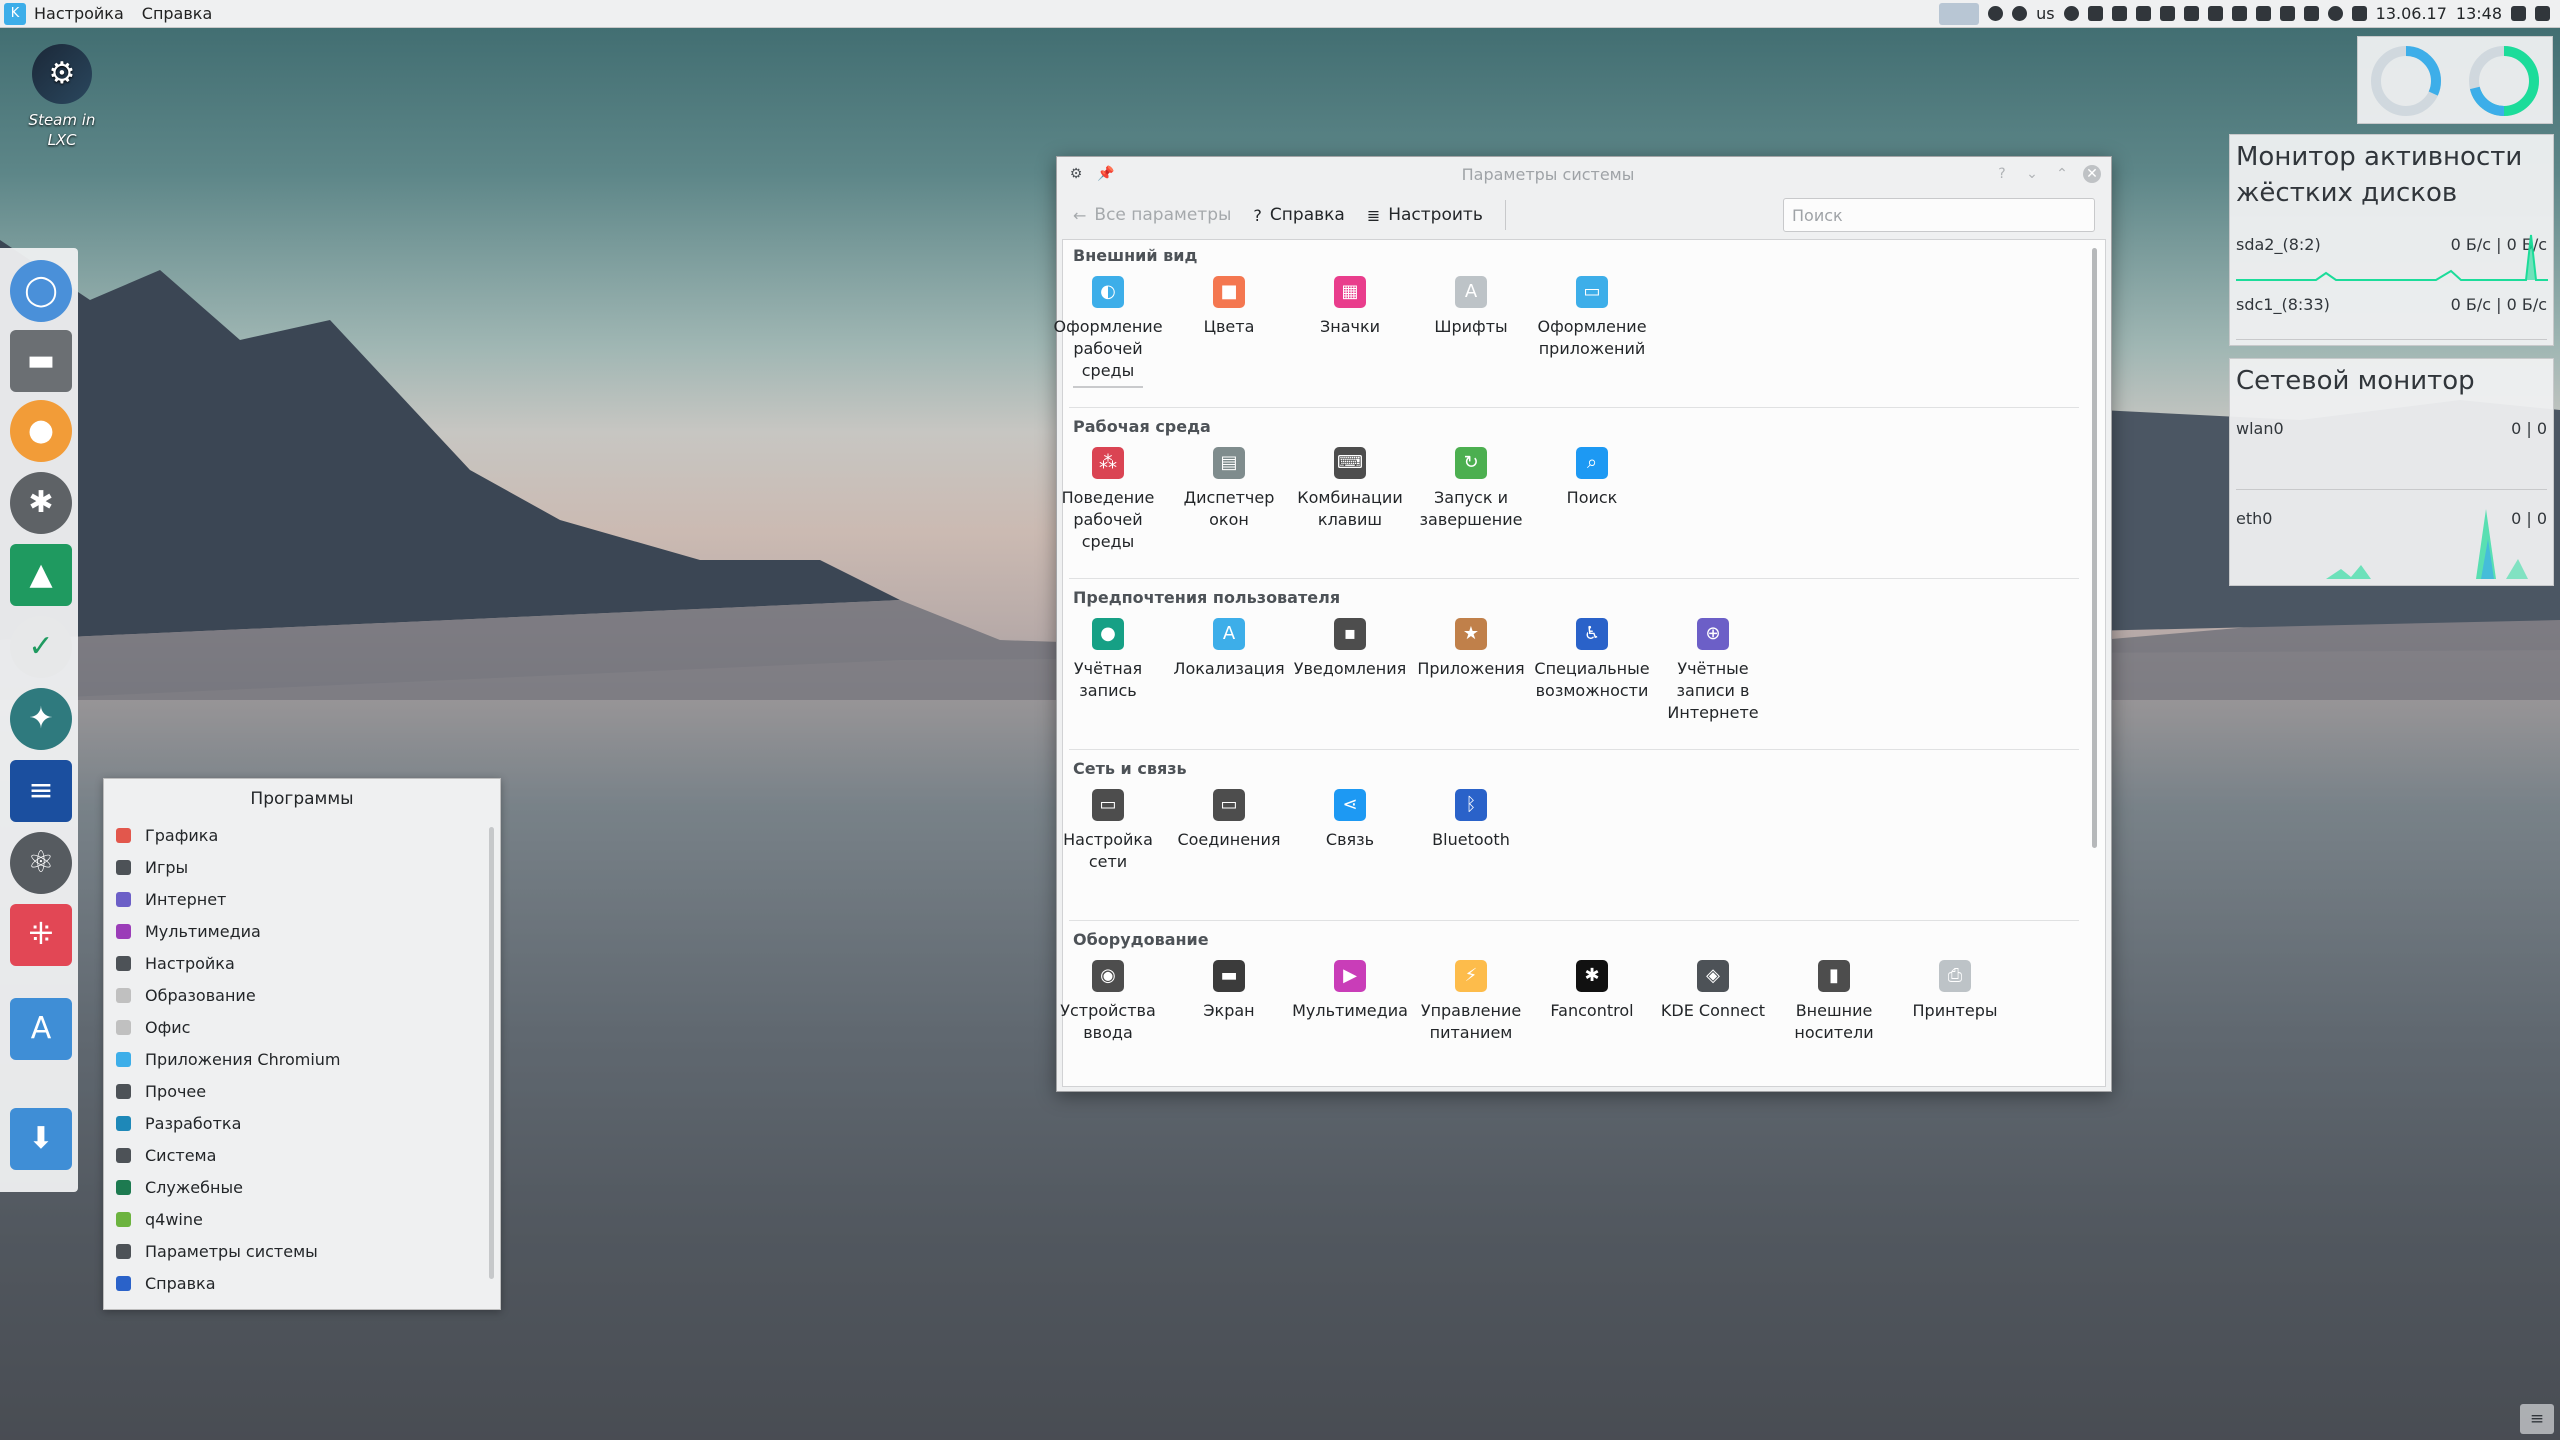 Image resolution: width=2560 pixels, height=1440 pixels. Describe the element at coordinates (1108, 332) in the screenshot. I see `settings-module: ◐ Оформление рабочей среды` at that location.